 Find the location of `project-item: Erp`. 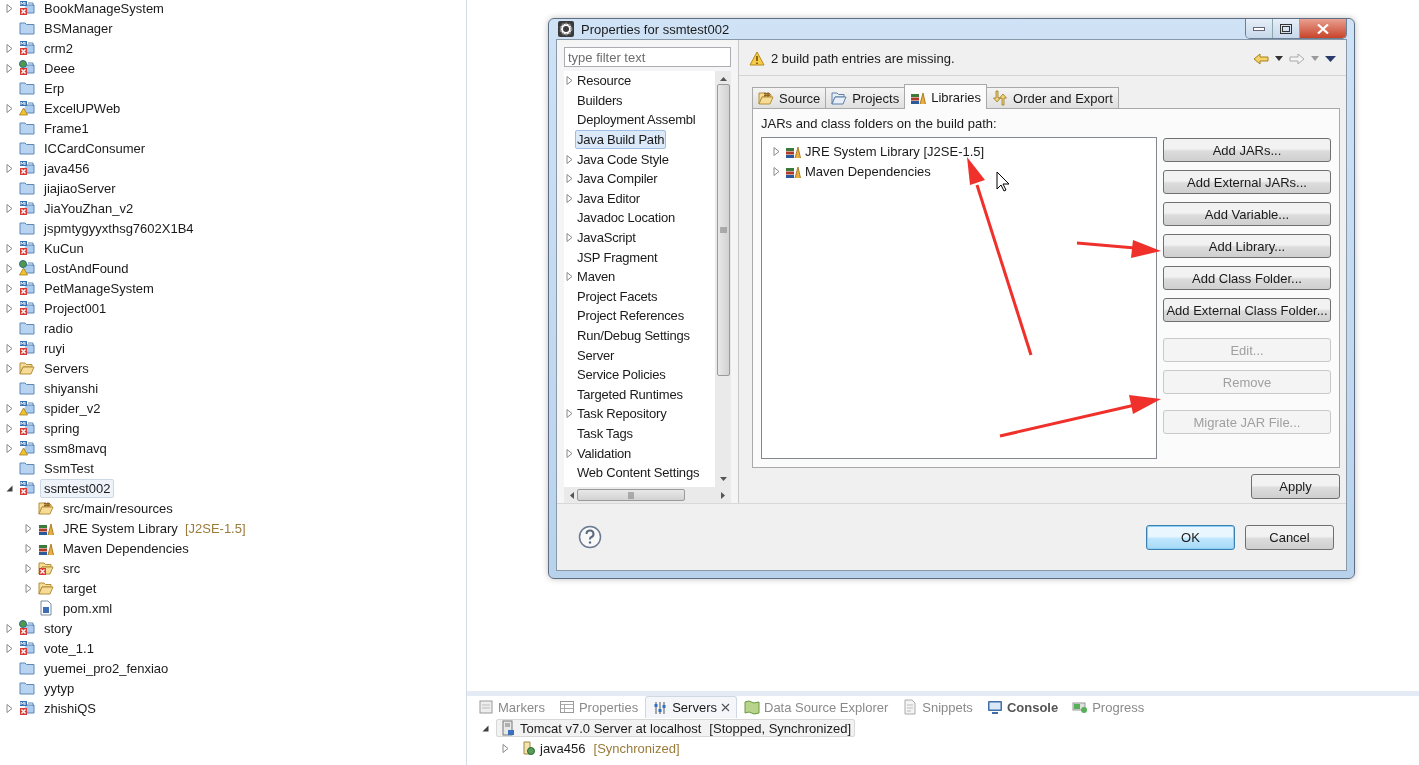

project-item: Erp is located at coordinates (54, 88).